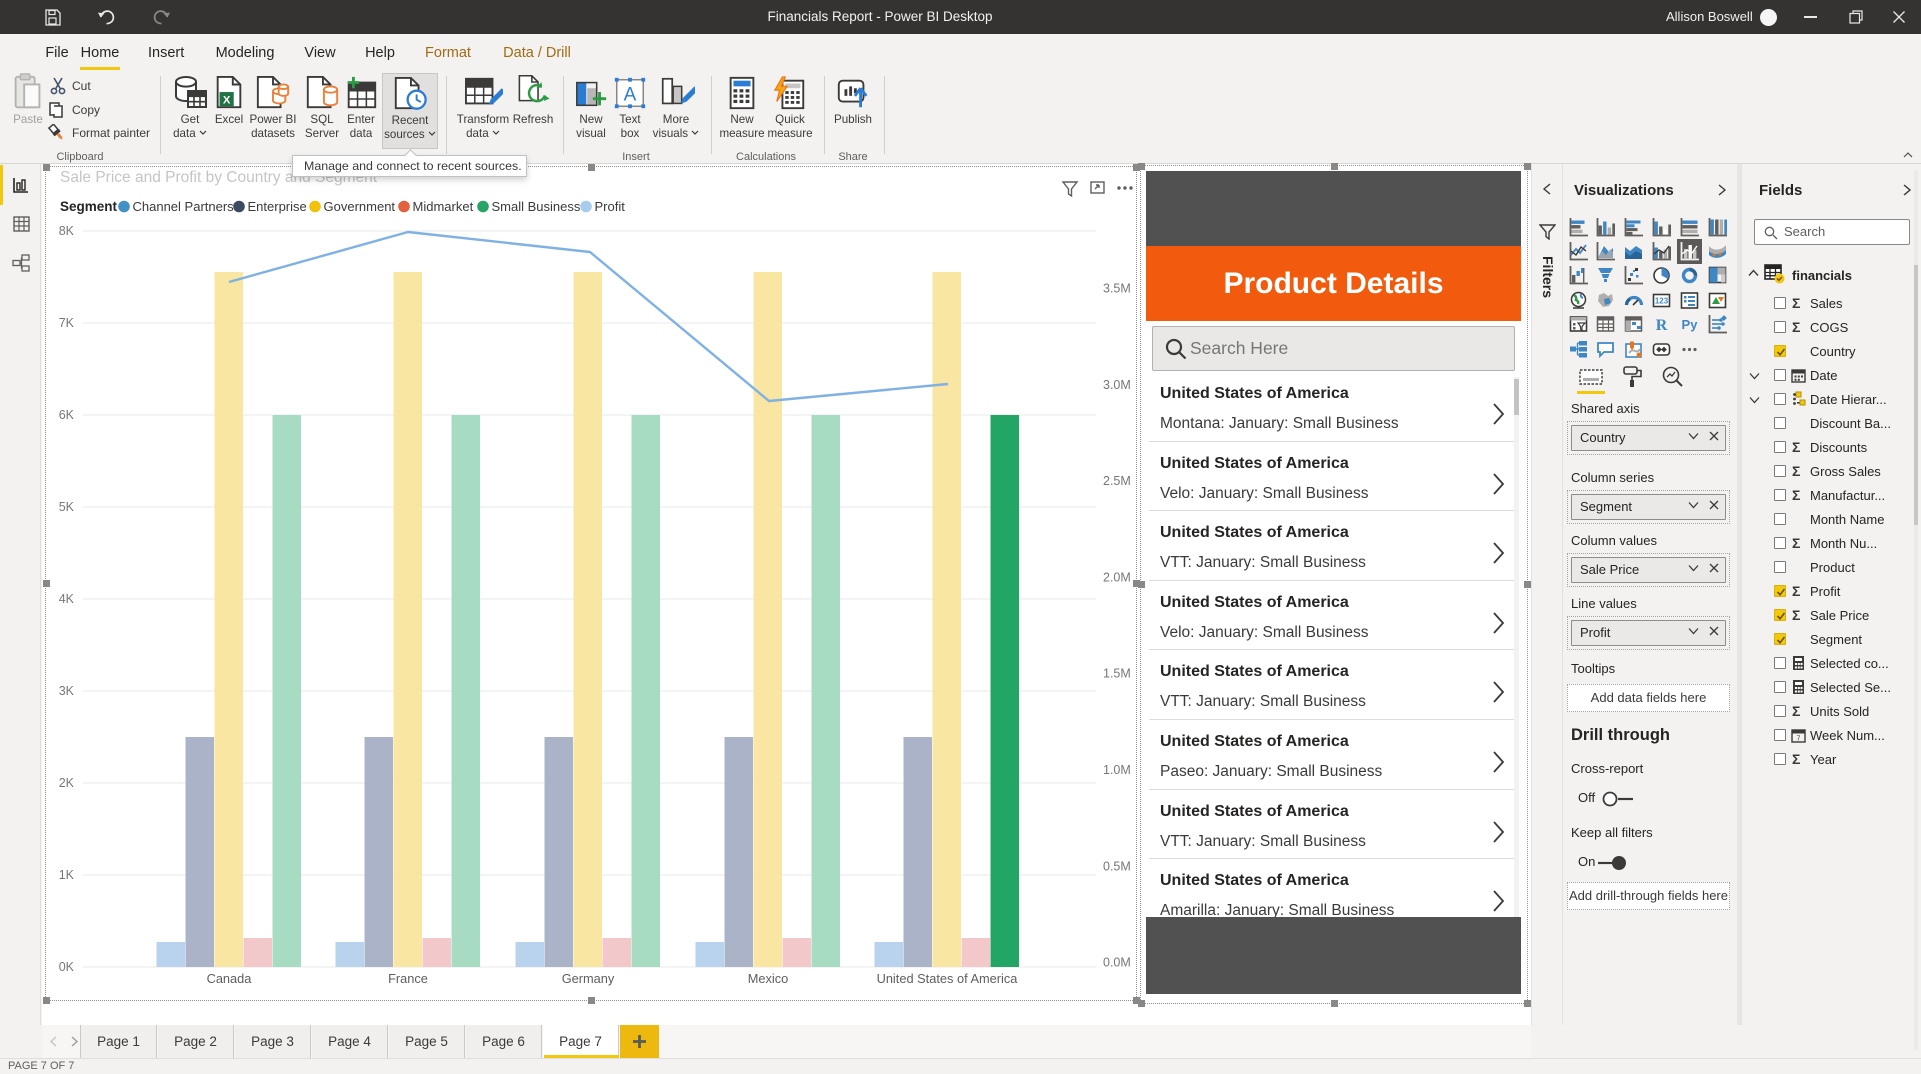 This screenshot has height=1074, width=1921. What do you see at coordinates (630, 95) in the screenshot?
I see `svg-text: A` at bounding box center [630, 95].